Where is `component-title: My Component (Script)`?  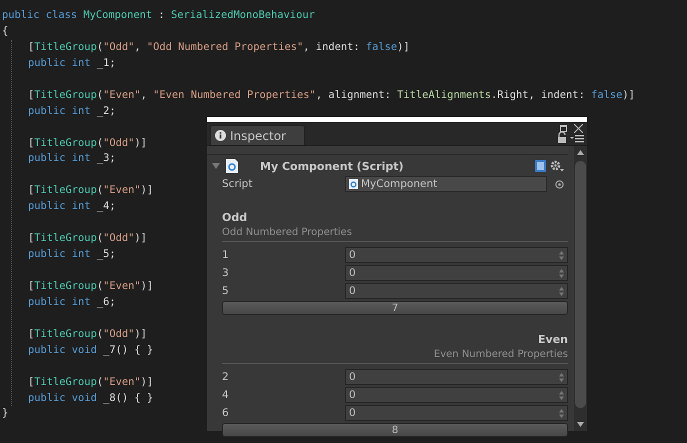
component-title: My Component (Script) is located at coordinates (332, 166).